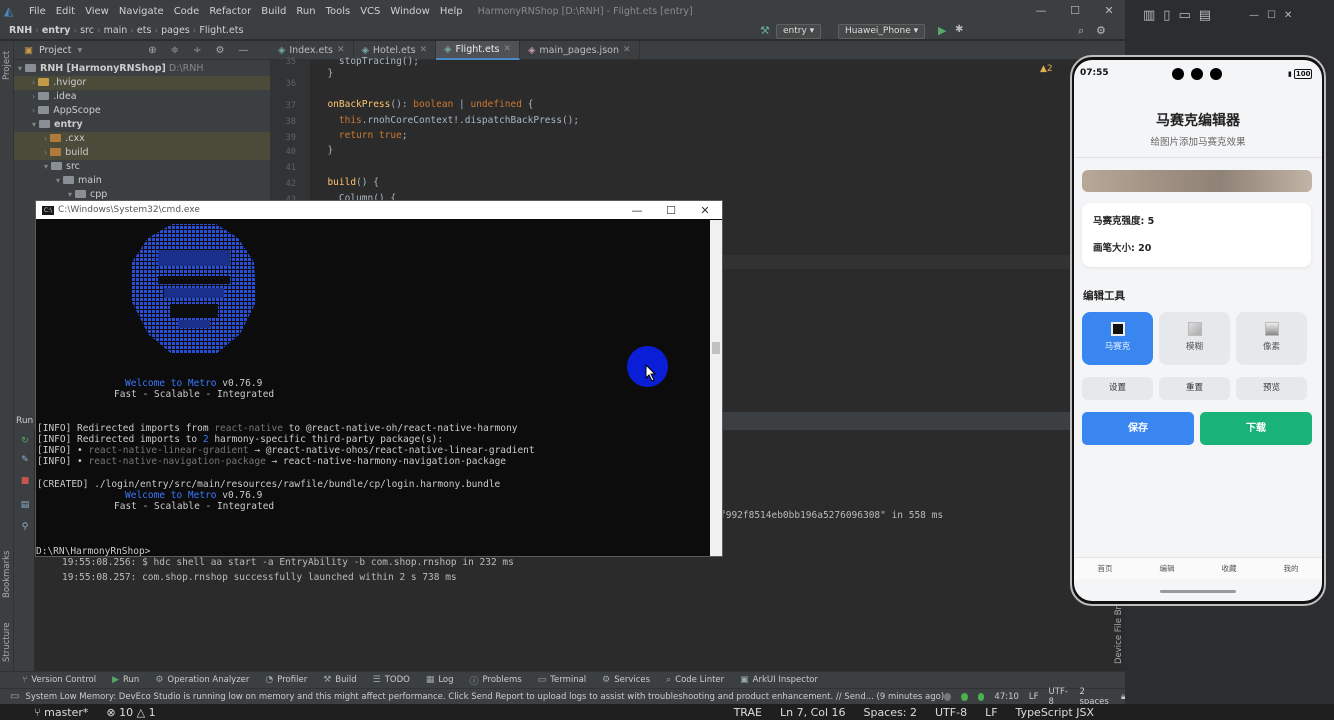 This screenshot has width=1334, height=720. What do you see at coordinates (93, 551) in the screenshot?
I see `cmd-prompt: D:\RN\HarmonyRnShop>` at bounding box center [93, 551].